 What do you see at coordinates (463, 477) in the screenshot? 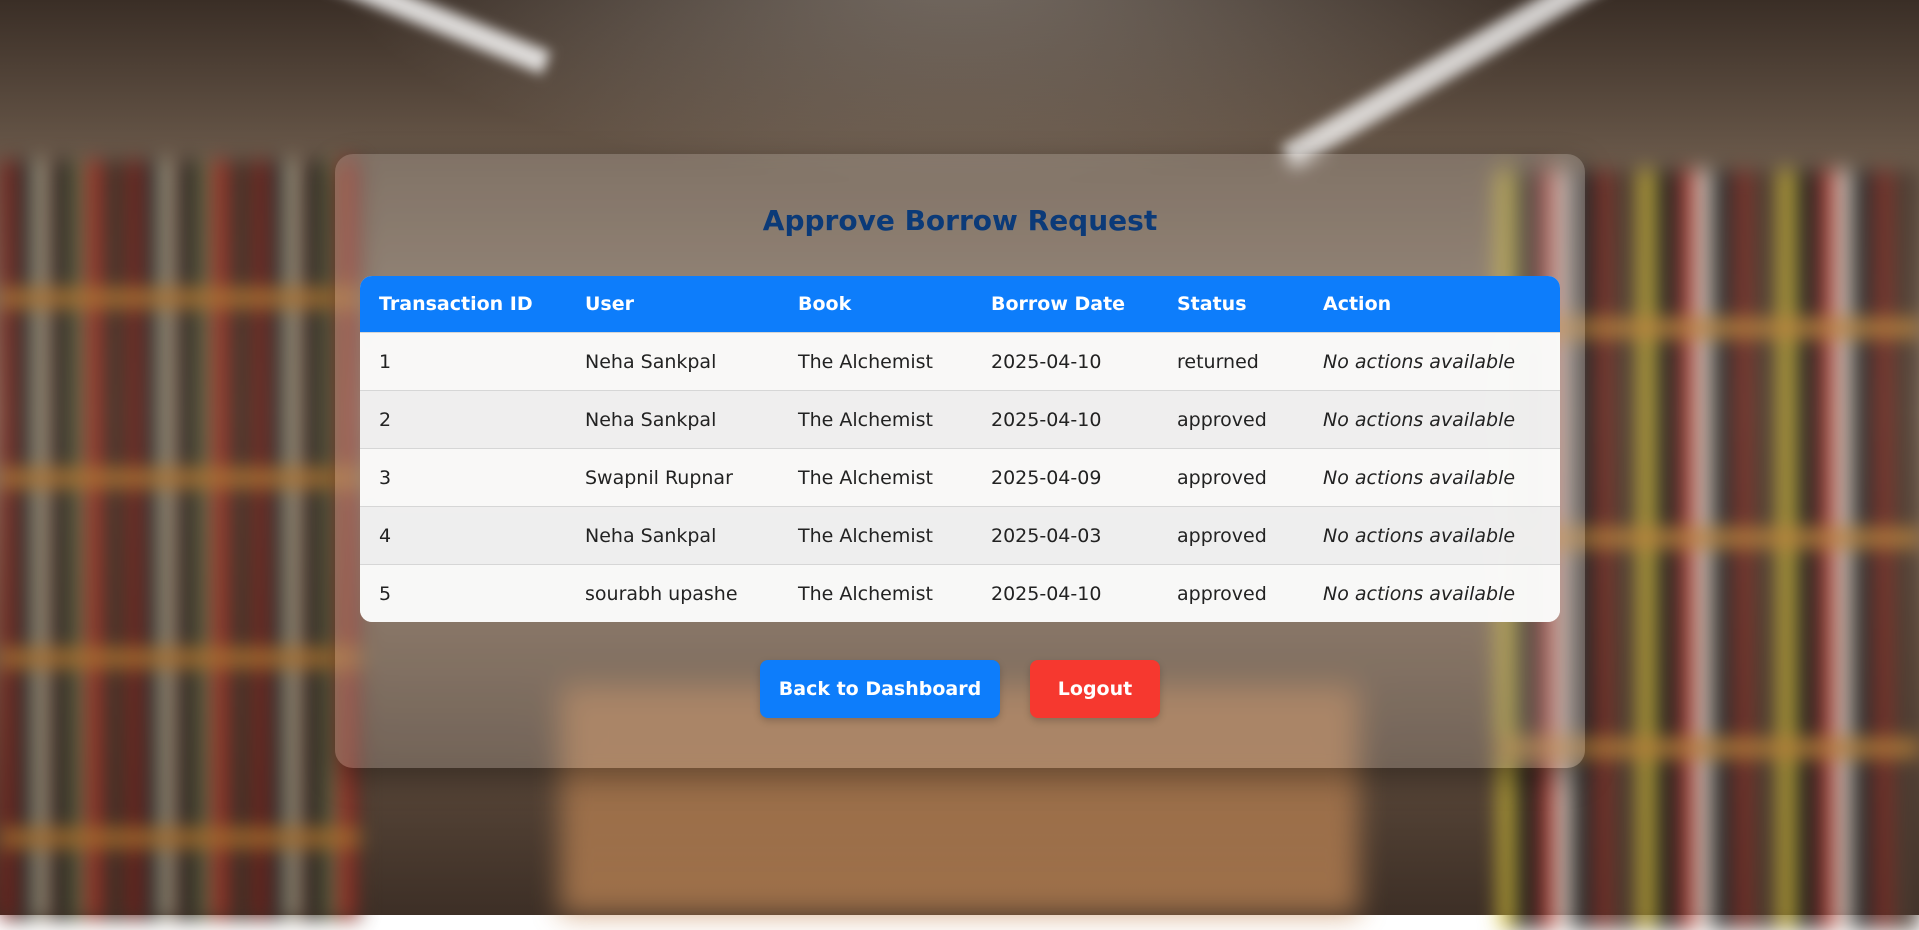
I see `cell-transaction-id: 3` at bounding box center [463, 477].